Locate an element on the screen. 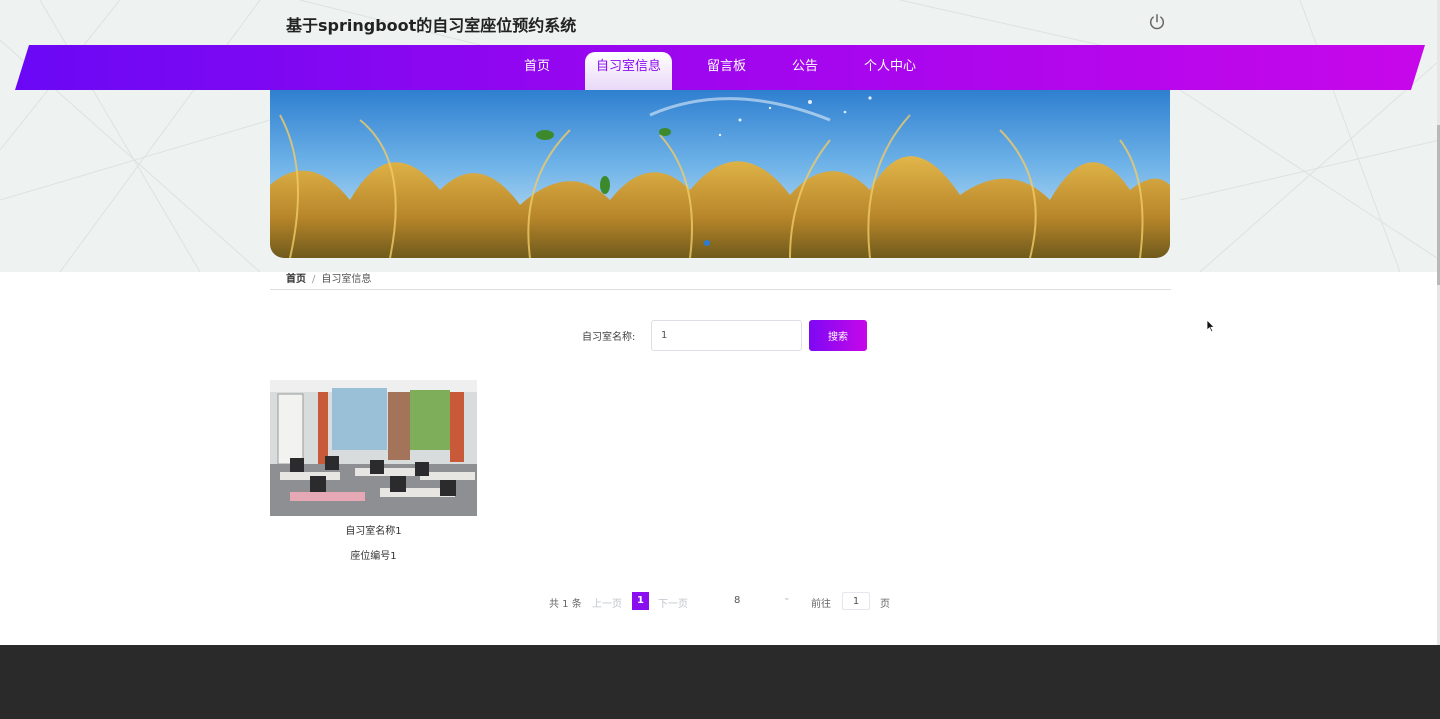 Image resolution: width=1440 pixels, height=719 pixels. banner-carousel is located at coordinates (720, 174).